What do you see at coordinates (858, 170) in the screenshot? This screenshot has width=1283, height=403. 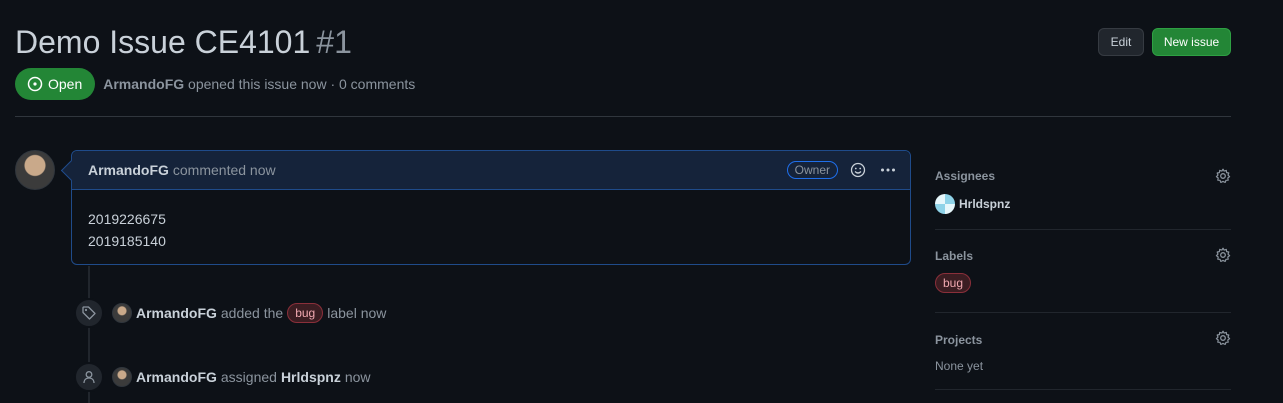 I see `smiley-icon` at bounding box center [858, 170].